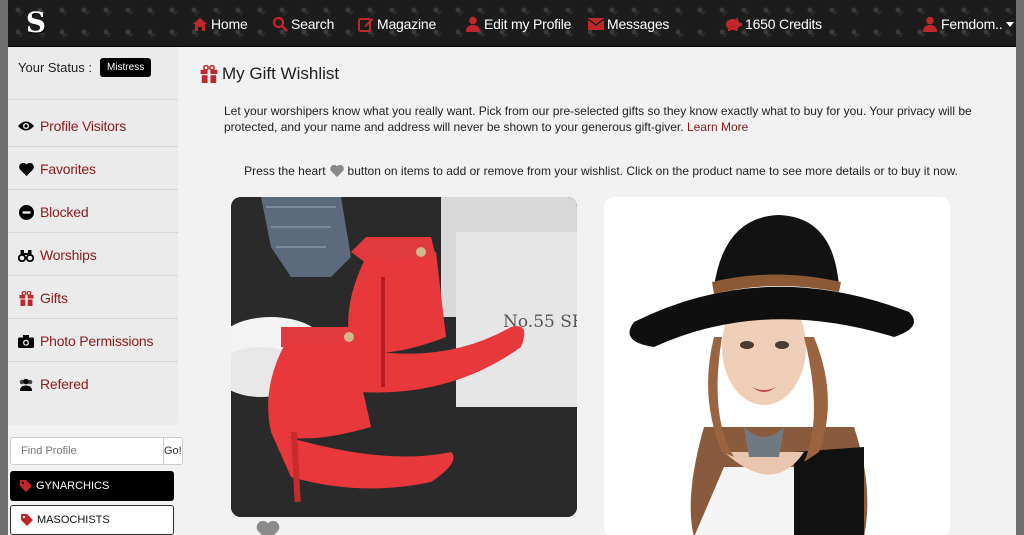 The image size is (1024, 535). I want to click on eye-icon, so click(26, 126).